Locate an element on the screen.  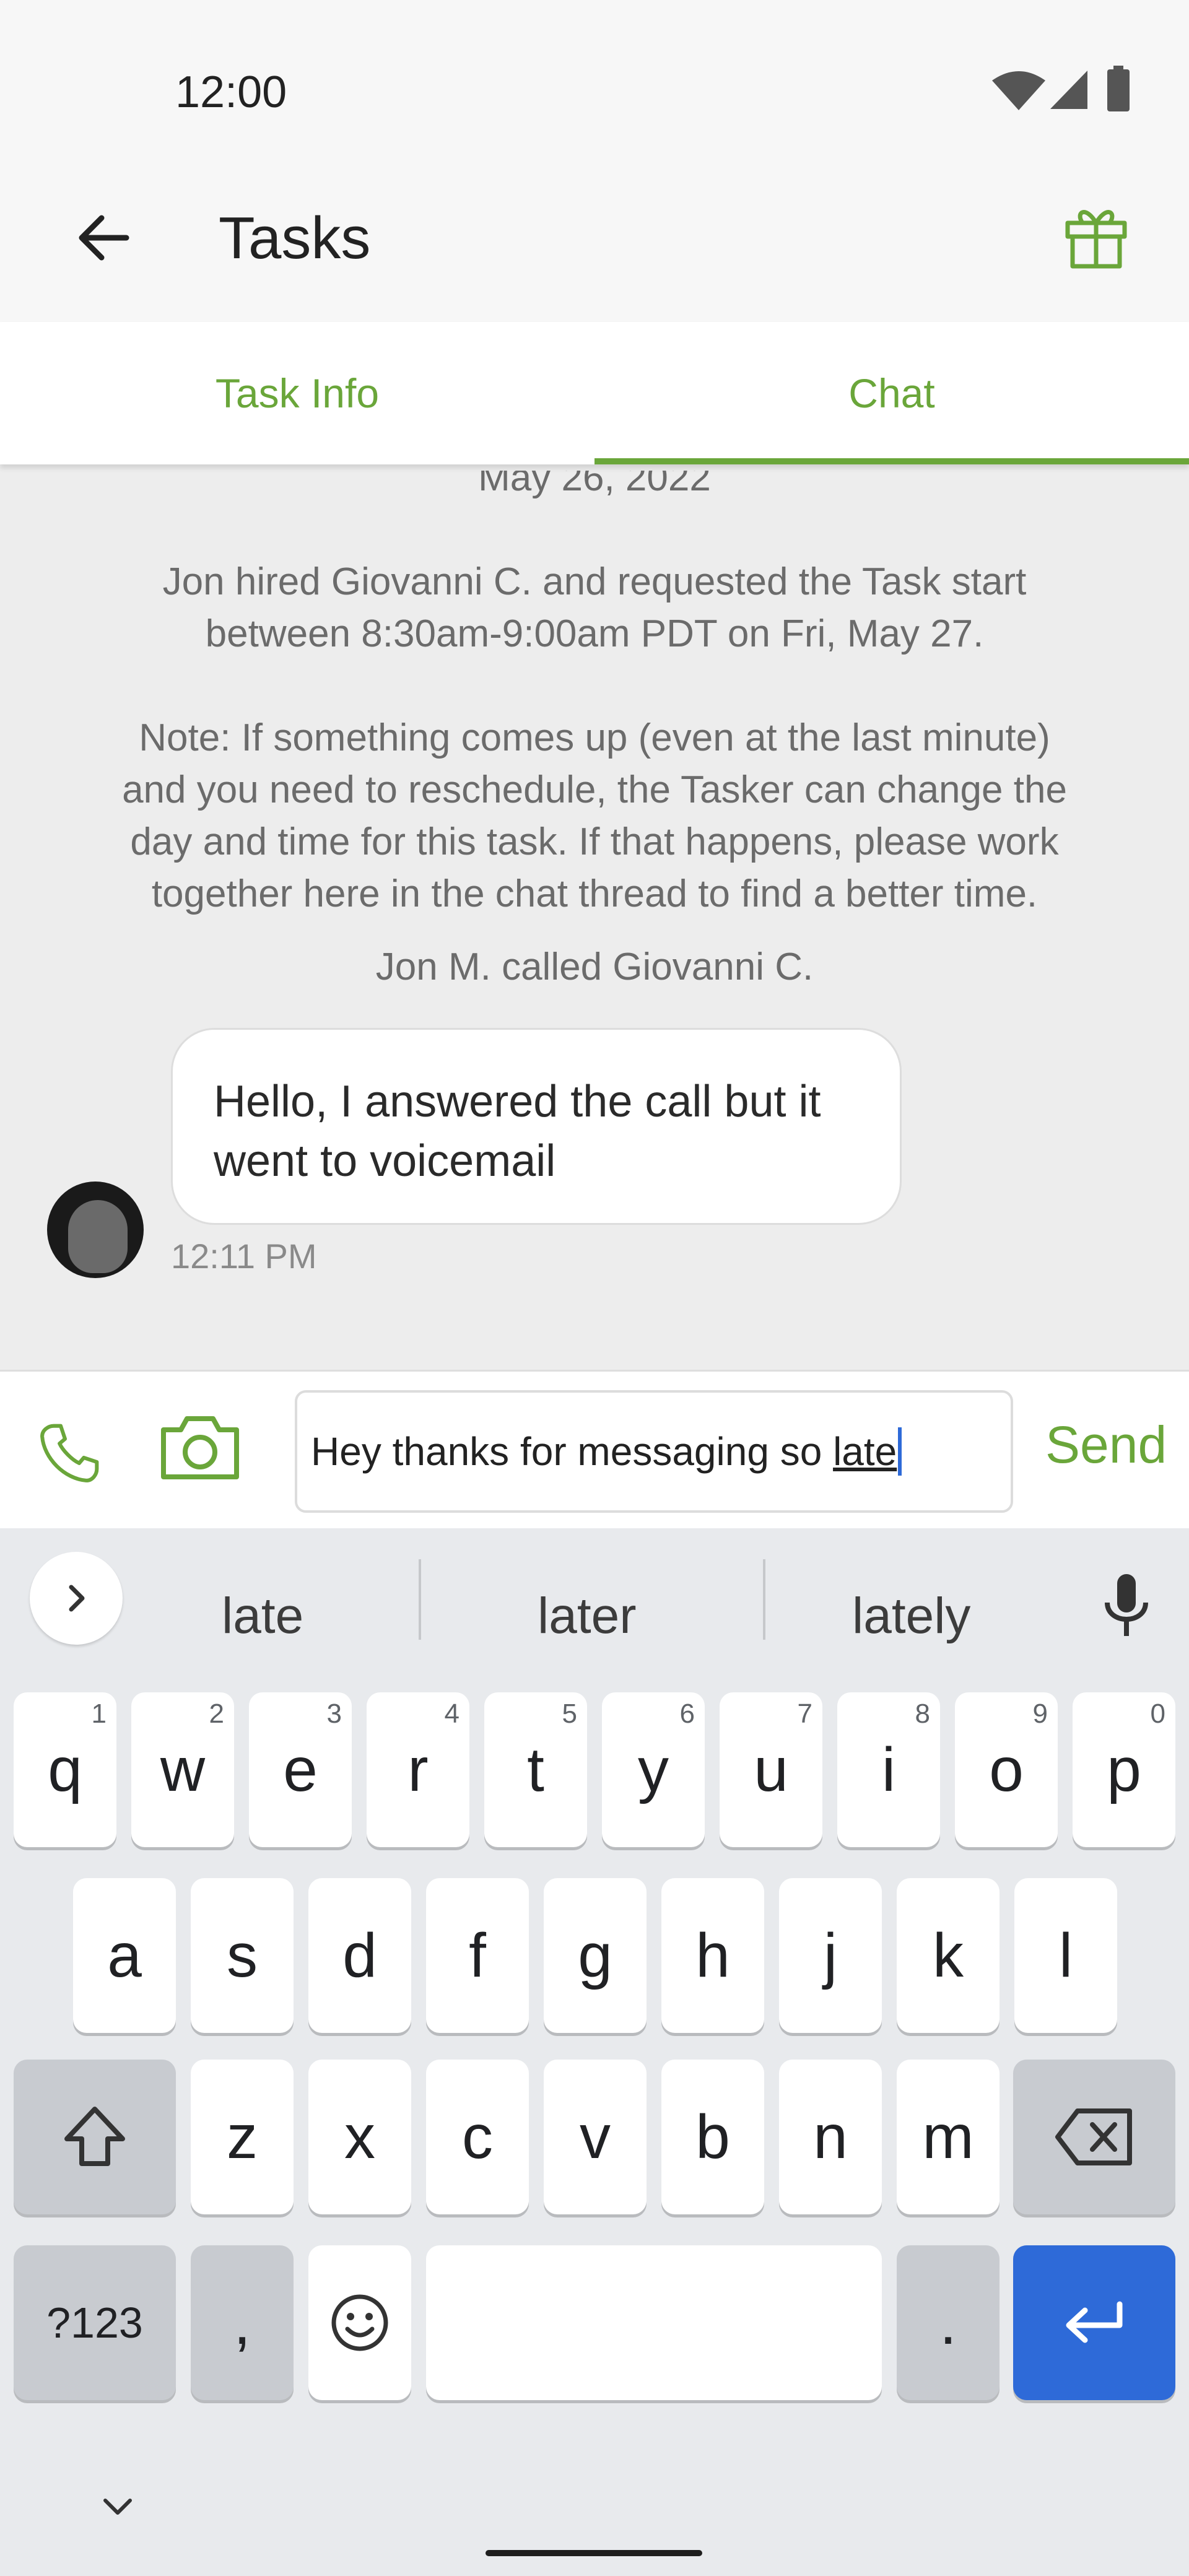
key-label: r is located at coordinates (418, 1769).